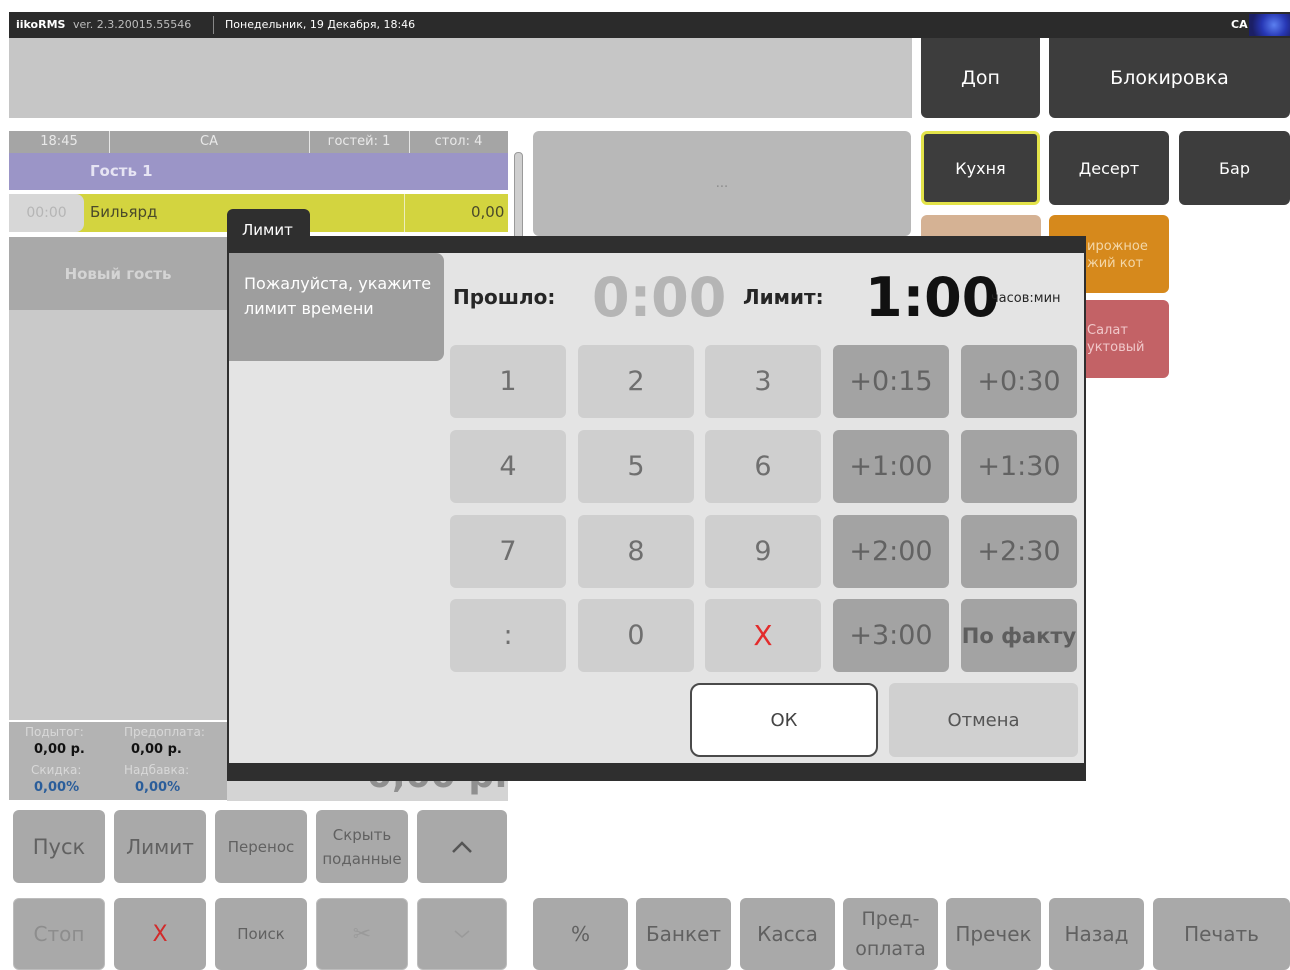 This screenshot has height=970, width=1290. Describe the element at coordinates (1026, 298) in the screenshot. I see `units-label: часов:мин` at that location.